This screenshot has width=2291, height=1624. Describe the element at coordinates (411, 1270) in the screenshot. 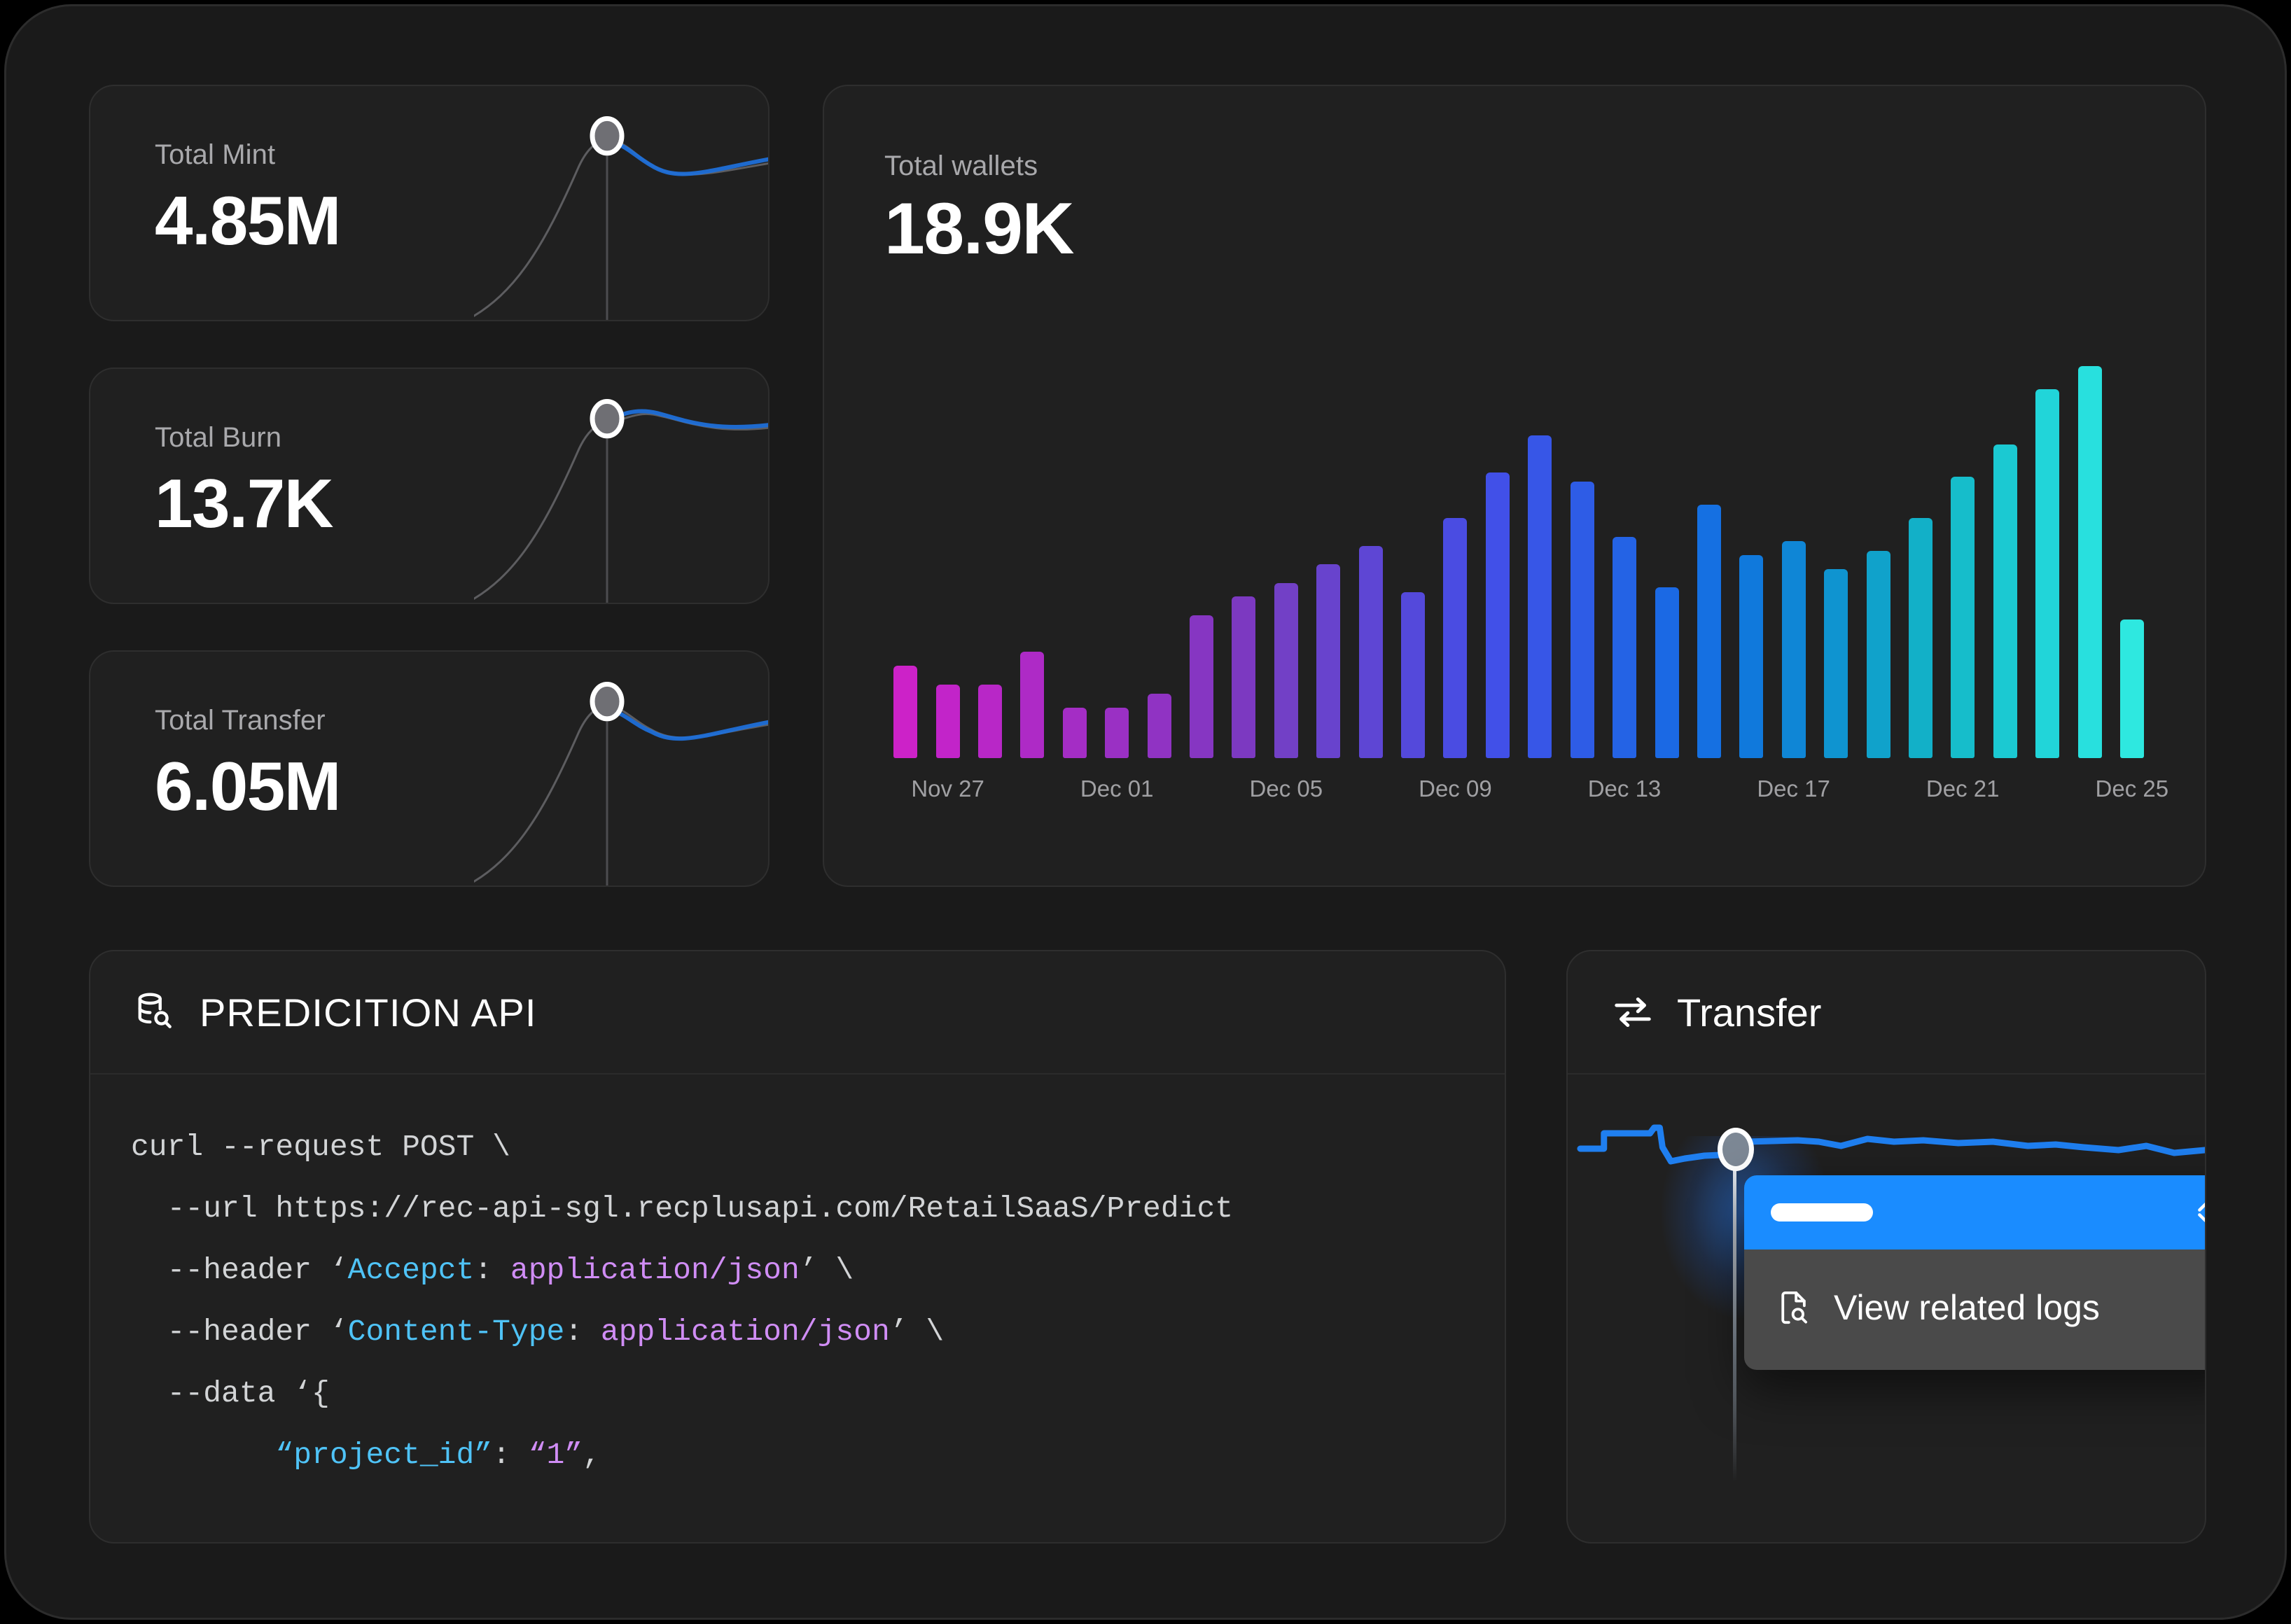

I see `code-token: Accepct` at that location.